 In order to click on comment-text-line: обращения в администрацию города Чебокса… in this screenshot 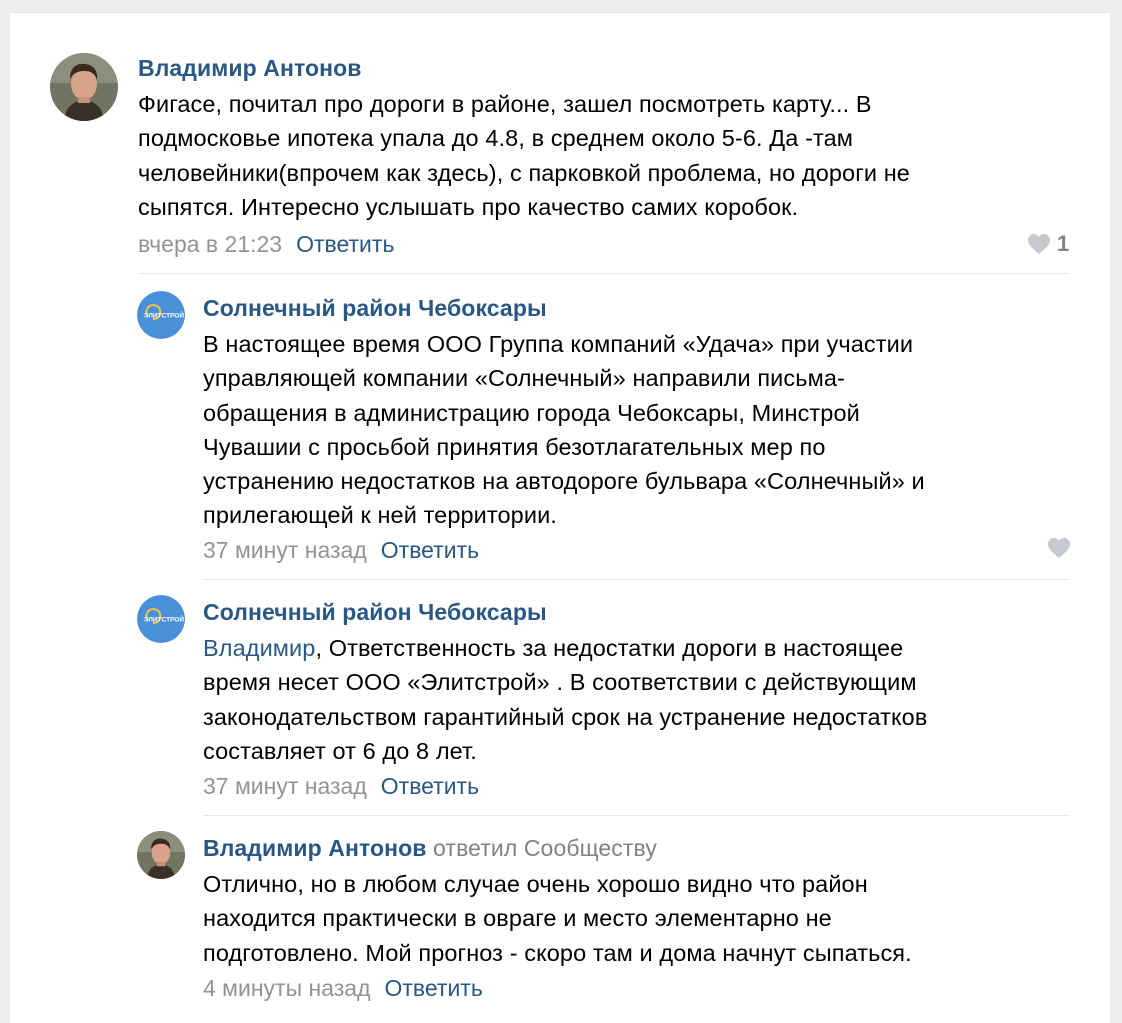, I will do `click(531, 412)`.